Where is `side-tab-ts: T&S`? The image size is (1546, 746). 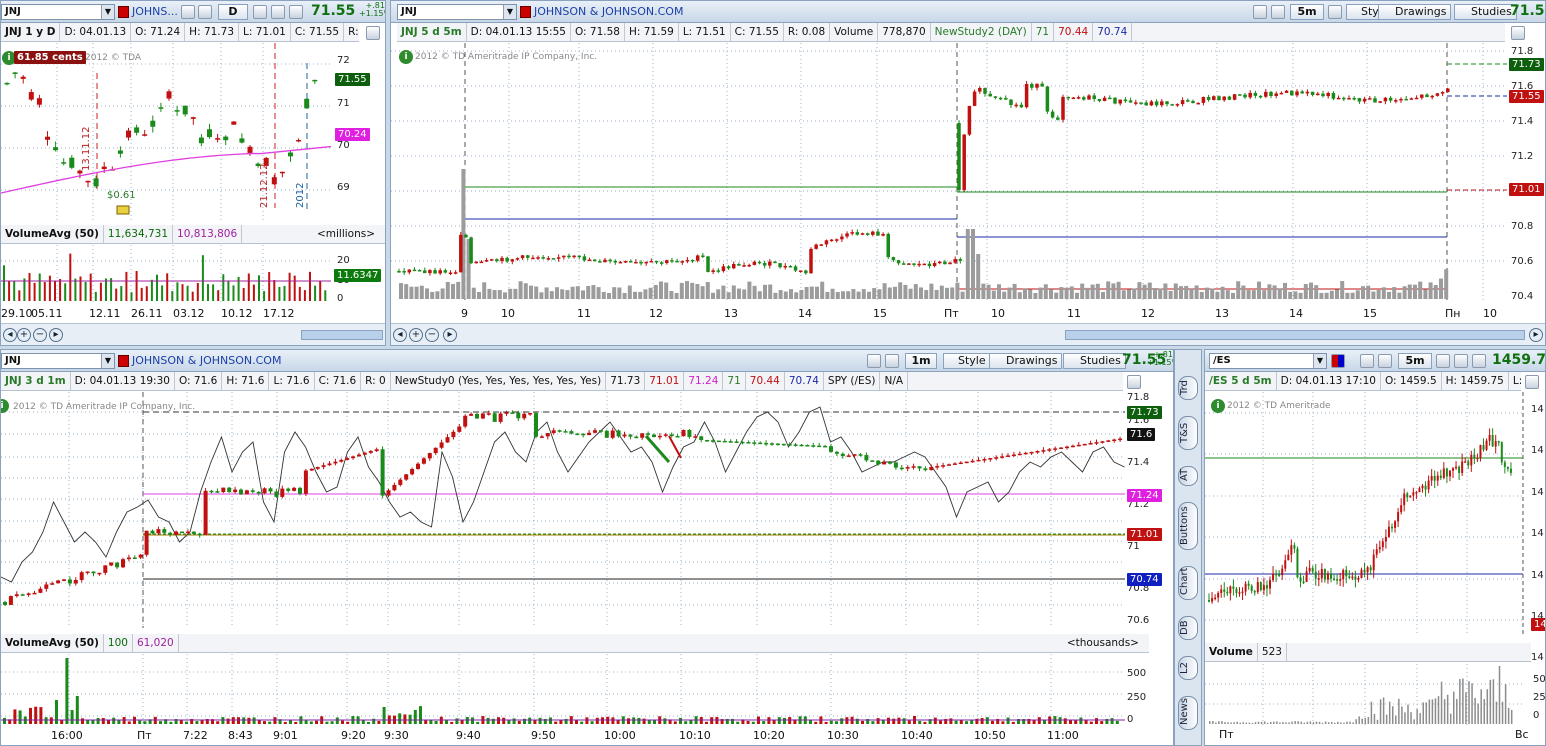
side-tab-ts: T&S is located at coordinates (1188, 433).